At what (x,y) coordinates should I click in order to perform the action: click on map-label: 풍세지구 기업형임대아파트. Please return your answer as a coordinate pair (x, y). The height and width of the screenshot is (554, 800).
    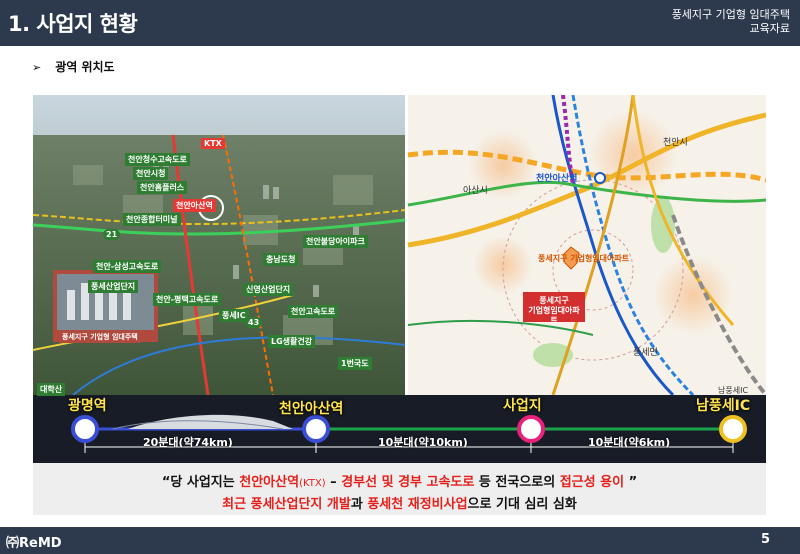
    Looking at the image, I should click on (584, 258).